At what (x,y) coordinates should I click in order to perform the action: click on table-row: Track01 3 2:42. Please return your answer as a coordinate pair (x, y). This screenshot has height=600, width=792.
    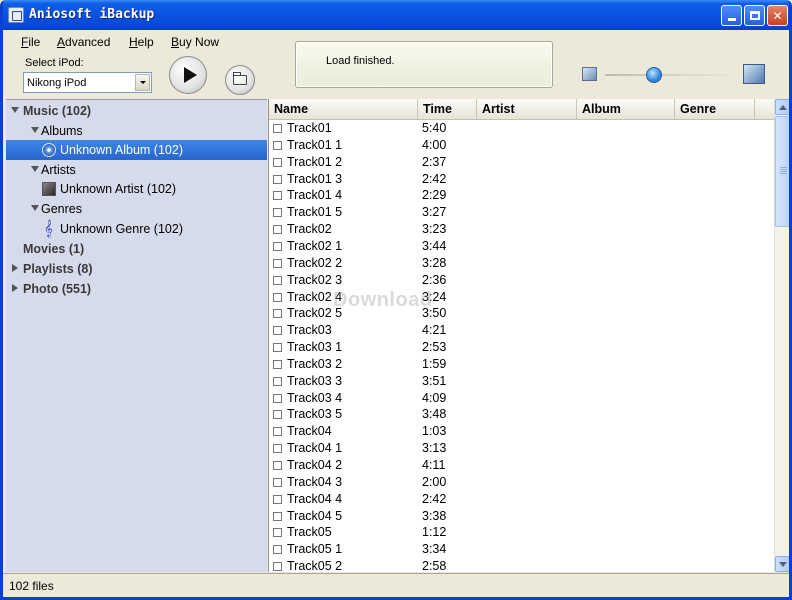
    Looking at the image, I should click on (521, 179).